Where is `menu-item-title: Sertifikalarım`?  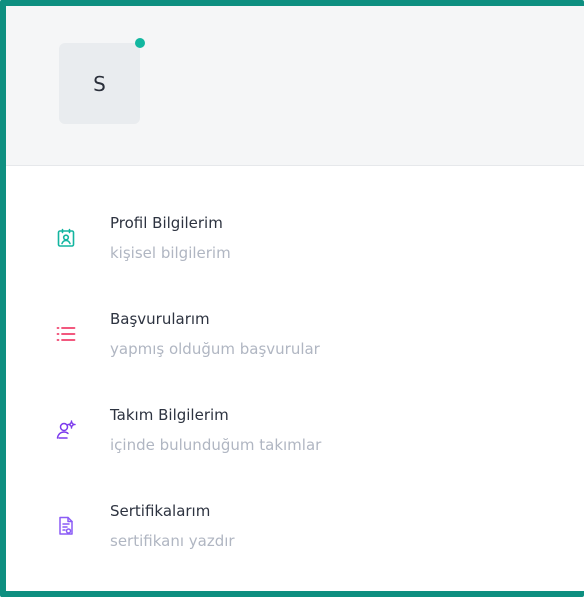
menu-item-title: Sertifikalarım is located at coordinates (160, 511).